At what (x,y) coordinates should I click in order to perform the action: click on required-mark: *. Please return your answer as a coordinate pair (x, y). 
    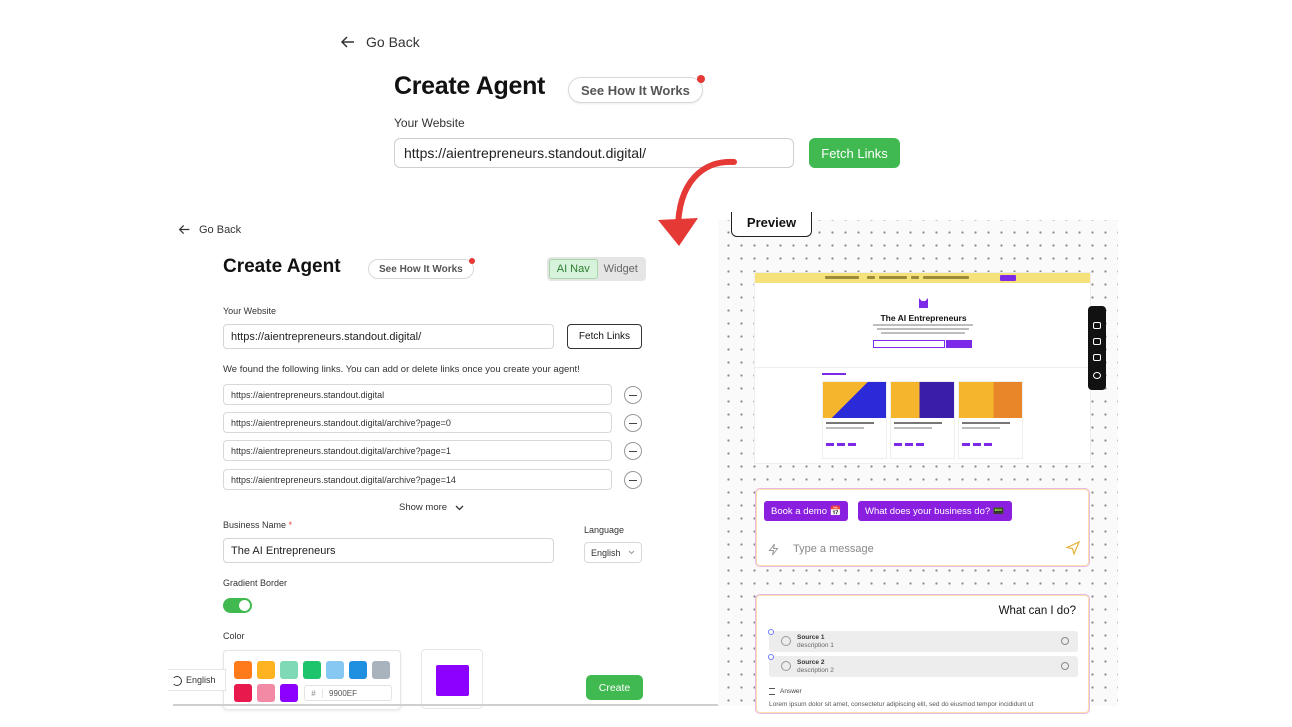
    Looking at the image, I should click on (290, 525).